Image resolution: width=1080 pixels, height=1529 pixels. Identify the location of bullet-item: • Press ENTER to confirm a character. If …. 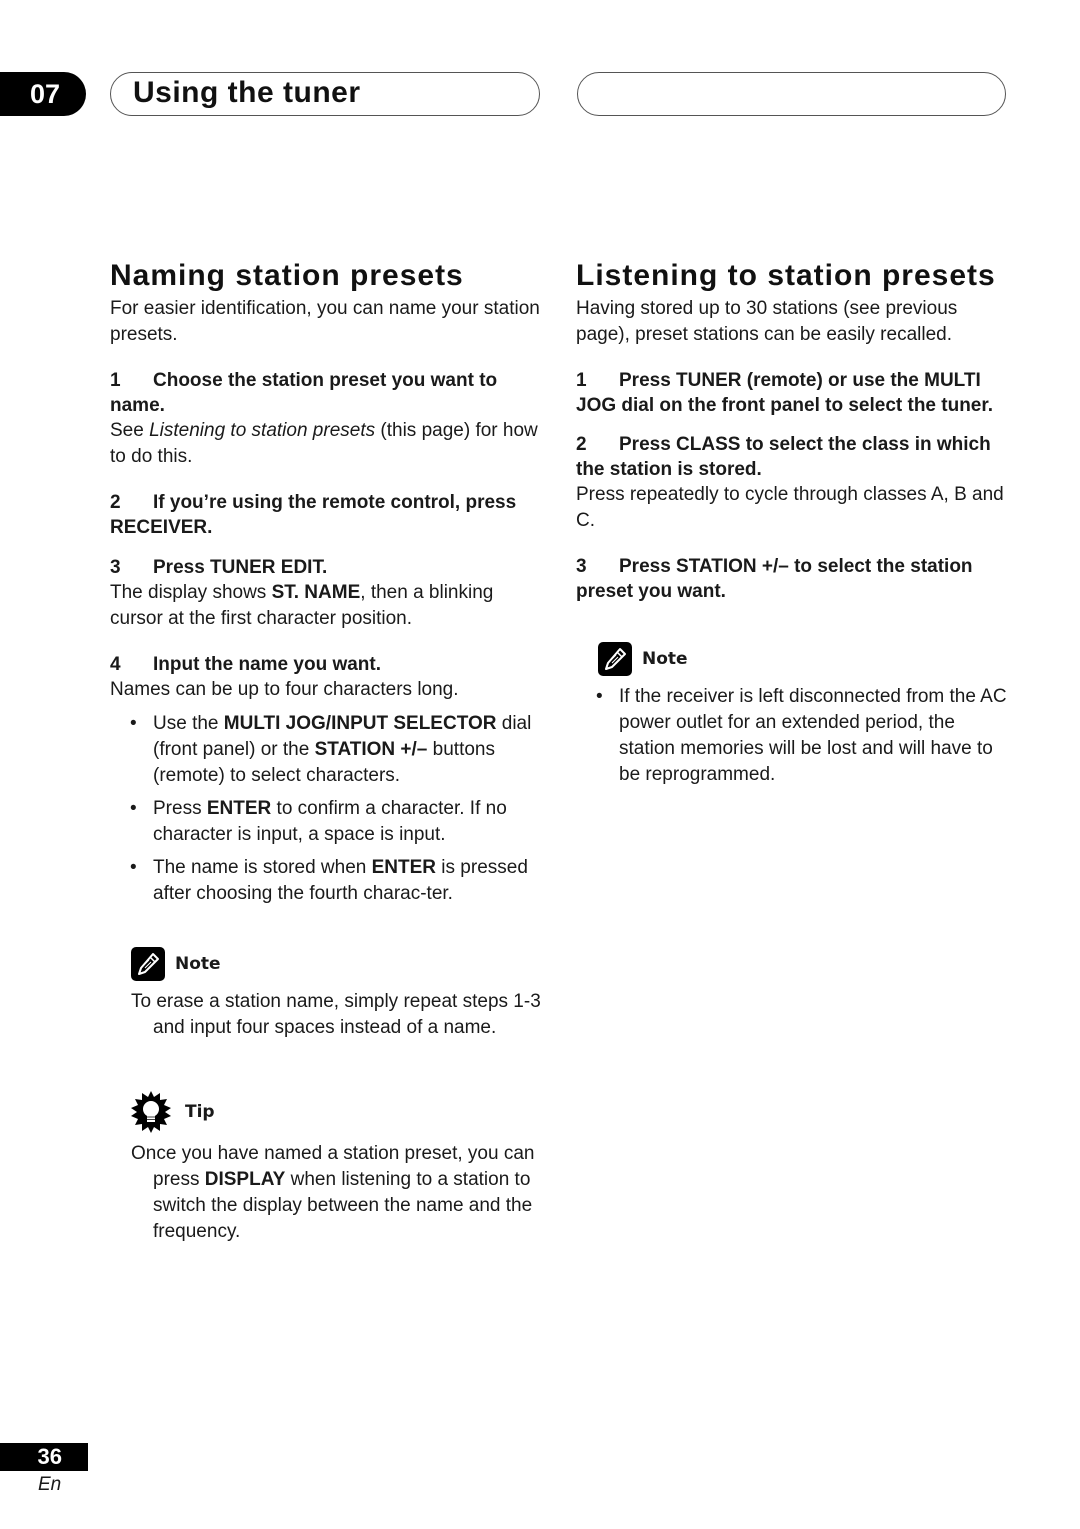
(318, 821).